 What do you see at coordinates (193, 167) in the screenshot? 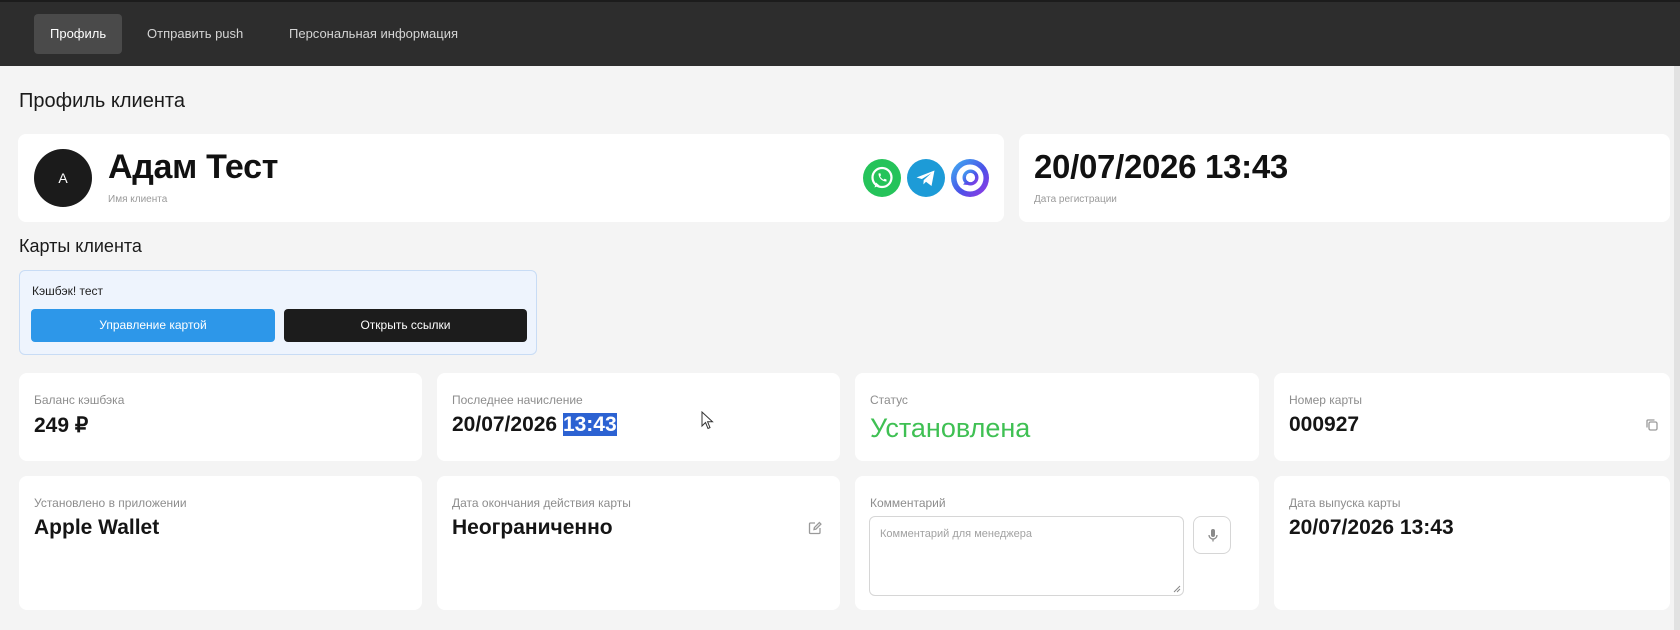
I see `client-name: Адам Тест` at bounding box center [193, 167].